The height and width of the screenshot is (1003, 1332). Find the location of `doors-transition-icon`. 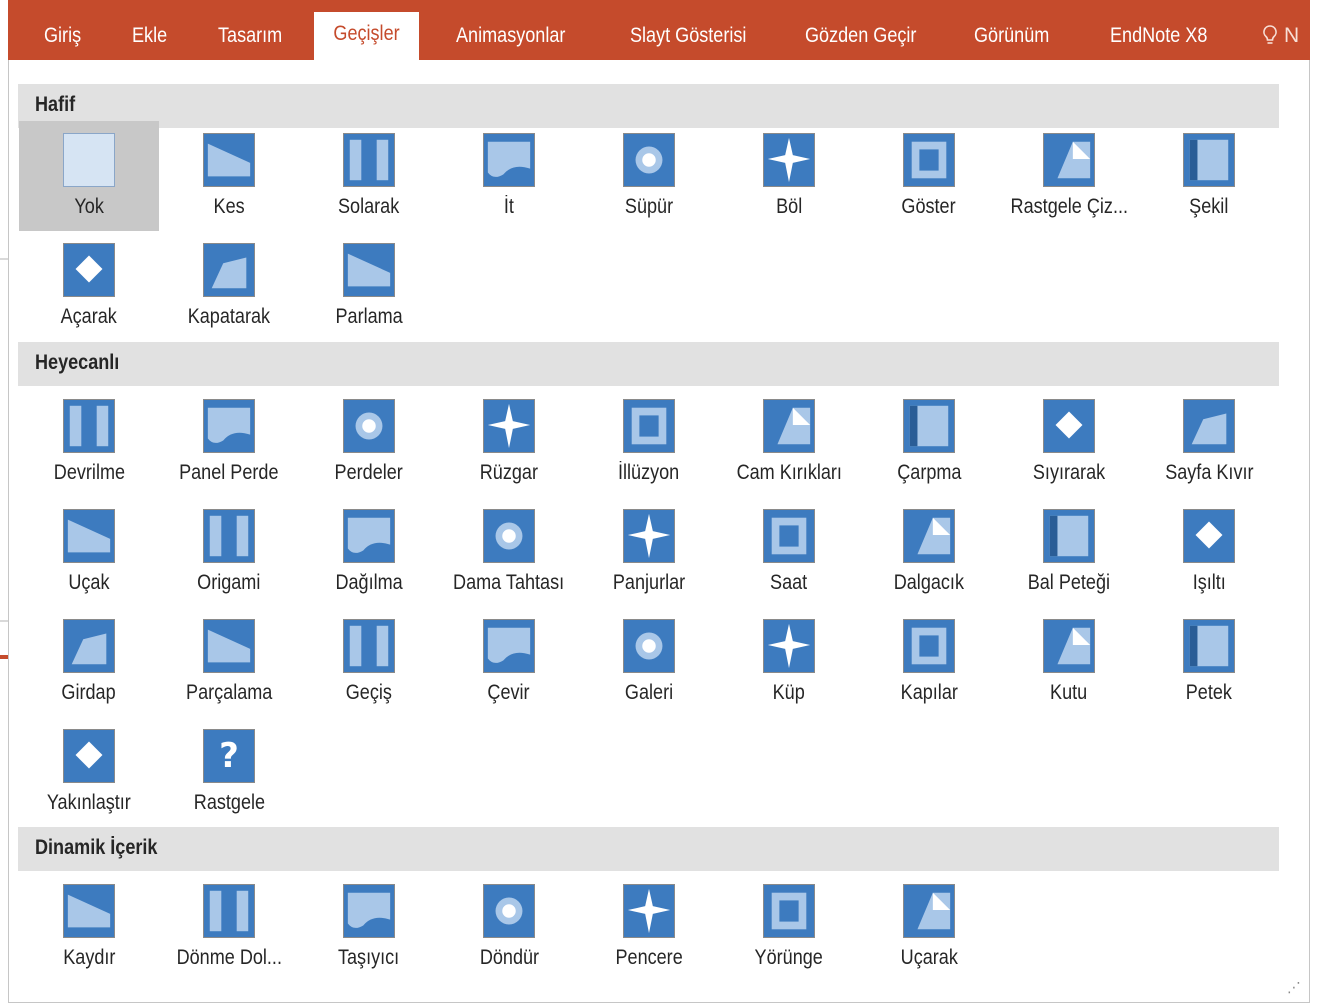

doors-transition-icon is located at coordinates (929, 646).